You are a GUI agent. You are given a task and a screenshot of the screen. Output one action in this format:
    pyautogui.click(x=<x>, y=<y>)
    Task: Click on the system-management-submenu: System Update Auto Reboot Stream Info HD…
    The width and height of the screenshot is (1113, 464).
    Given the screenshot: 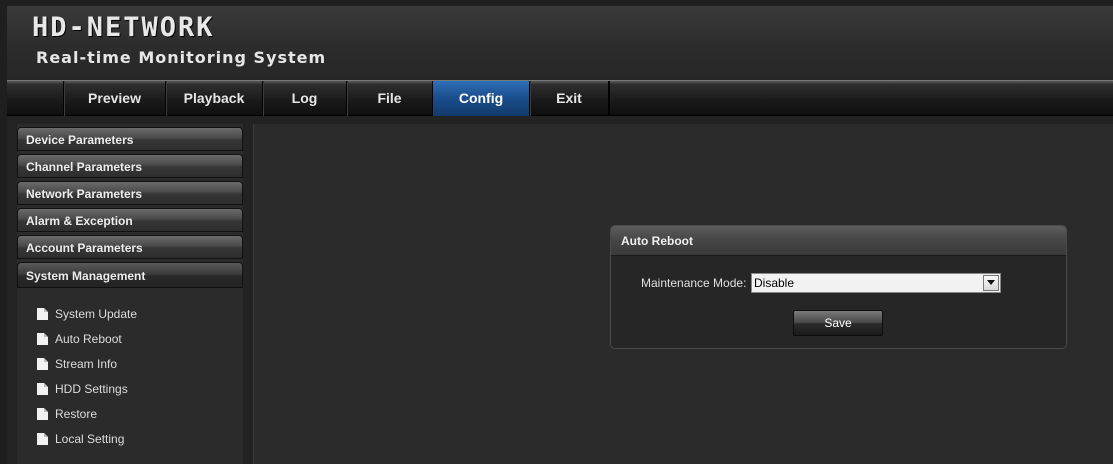 What is the action you would take?
    pyautogui.click(x=130, y=374)
    